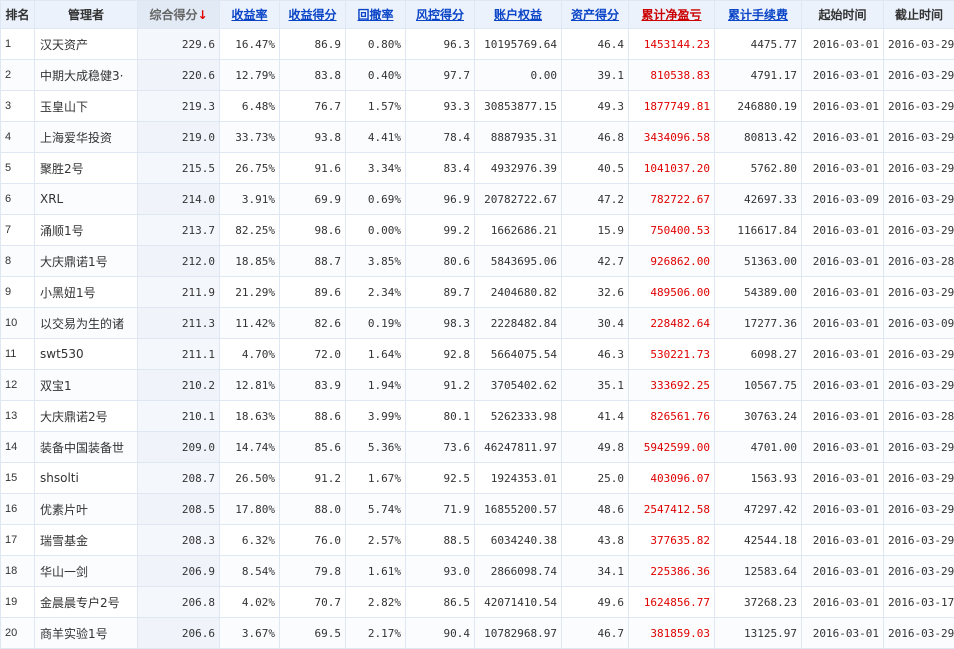  I want to click on end-time-cell: 2016-03-28, so click(919, 416).